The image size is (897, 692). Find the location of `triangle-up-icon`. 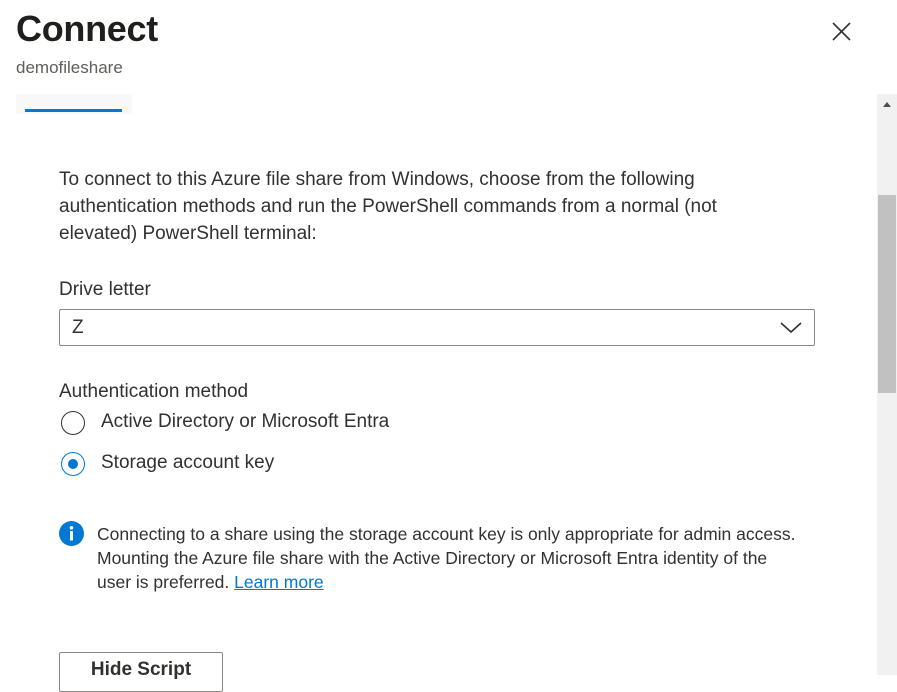

triangle-up-icon is located at coordinates (887, 104).